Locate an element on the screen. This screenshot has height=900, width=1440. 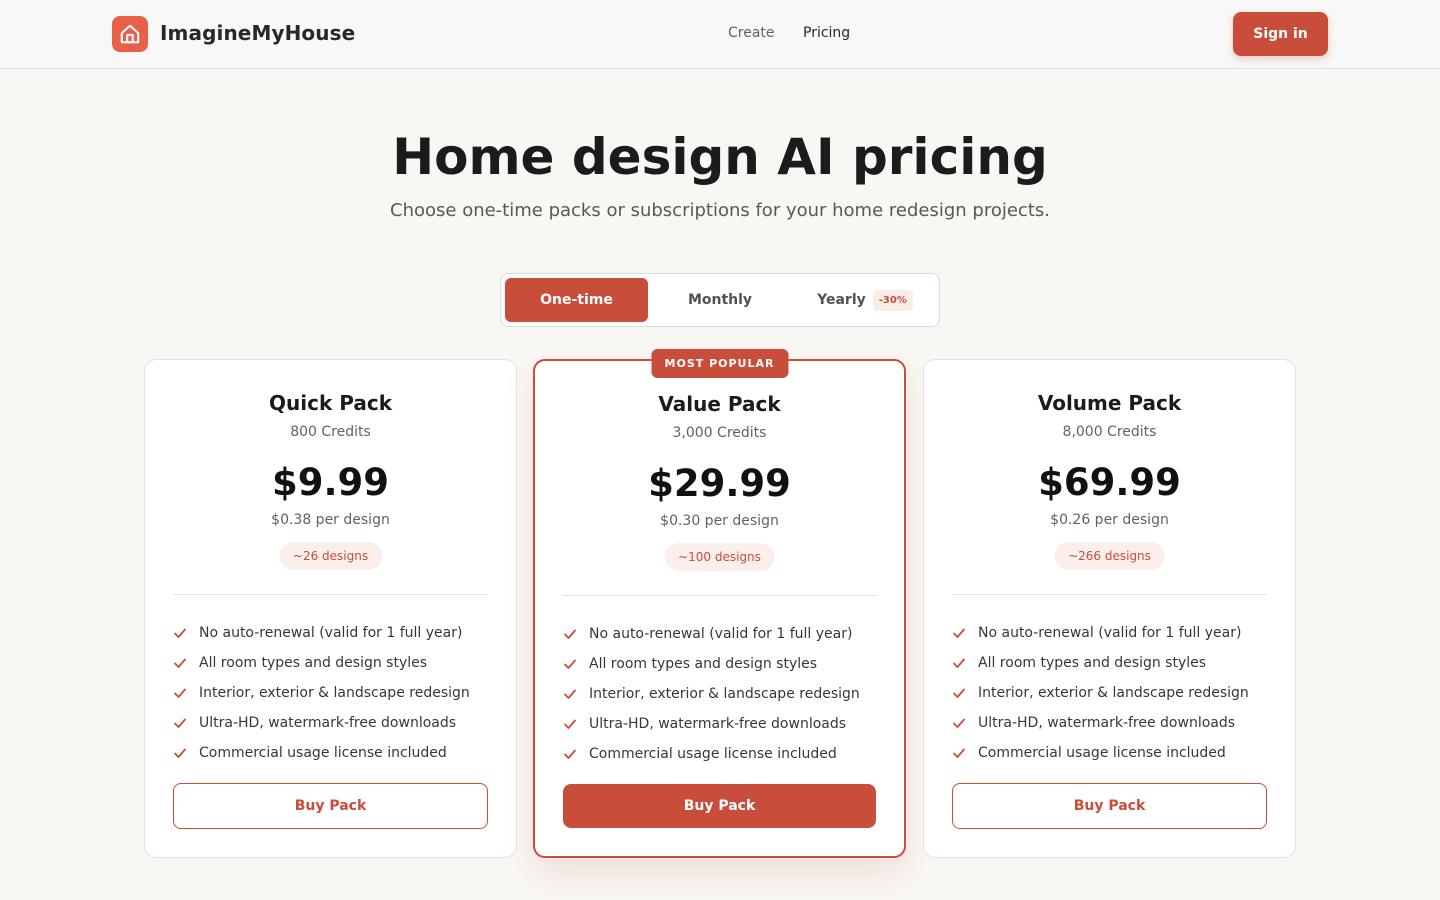
nav-link-pricing: Pricing is located at coordinates (826, 33).